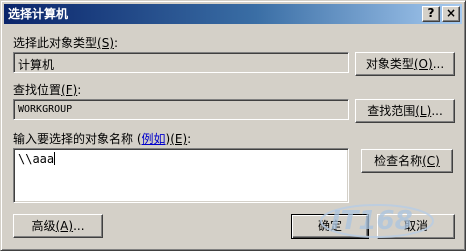  Describe the element at coordinates (416, 226) in the screenshot. I see `cancel-button: 取消` at that location.